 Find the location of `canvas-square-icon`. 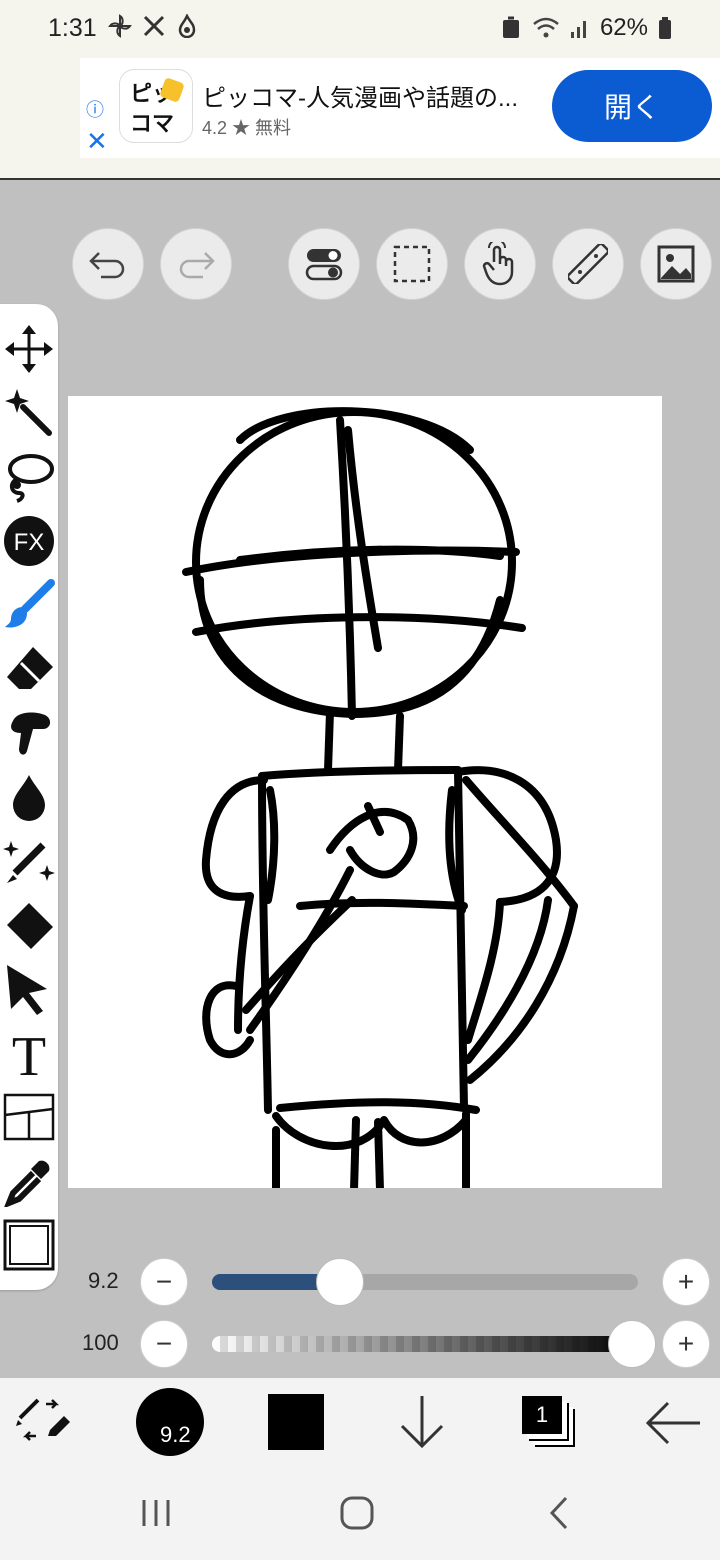

canvas-square-icon is located at coordinates (29, 1245).